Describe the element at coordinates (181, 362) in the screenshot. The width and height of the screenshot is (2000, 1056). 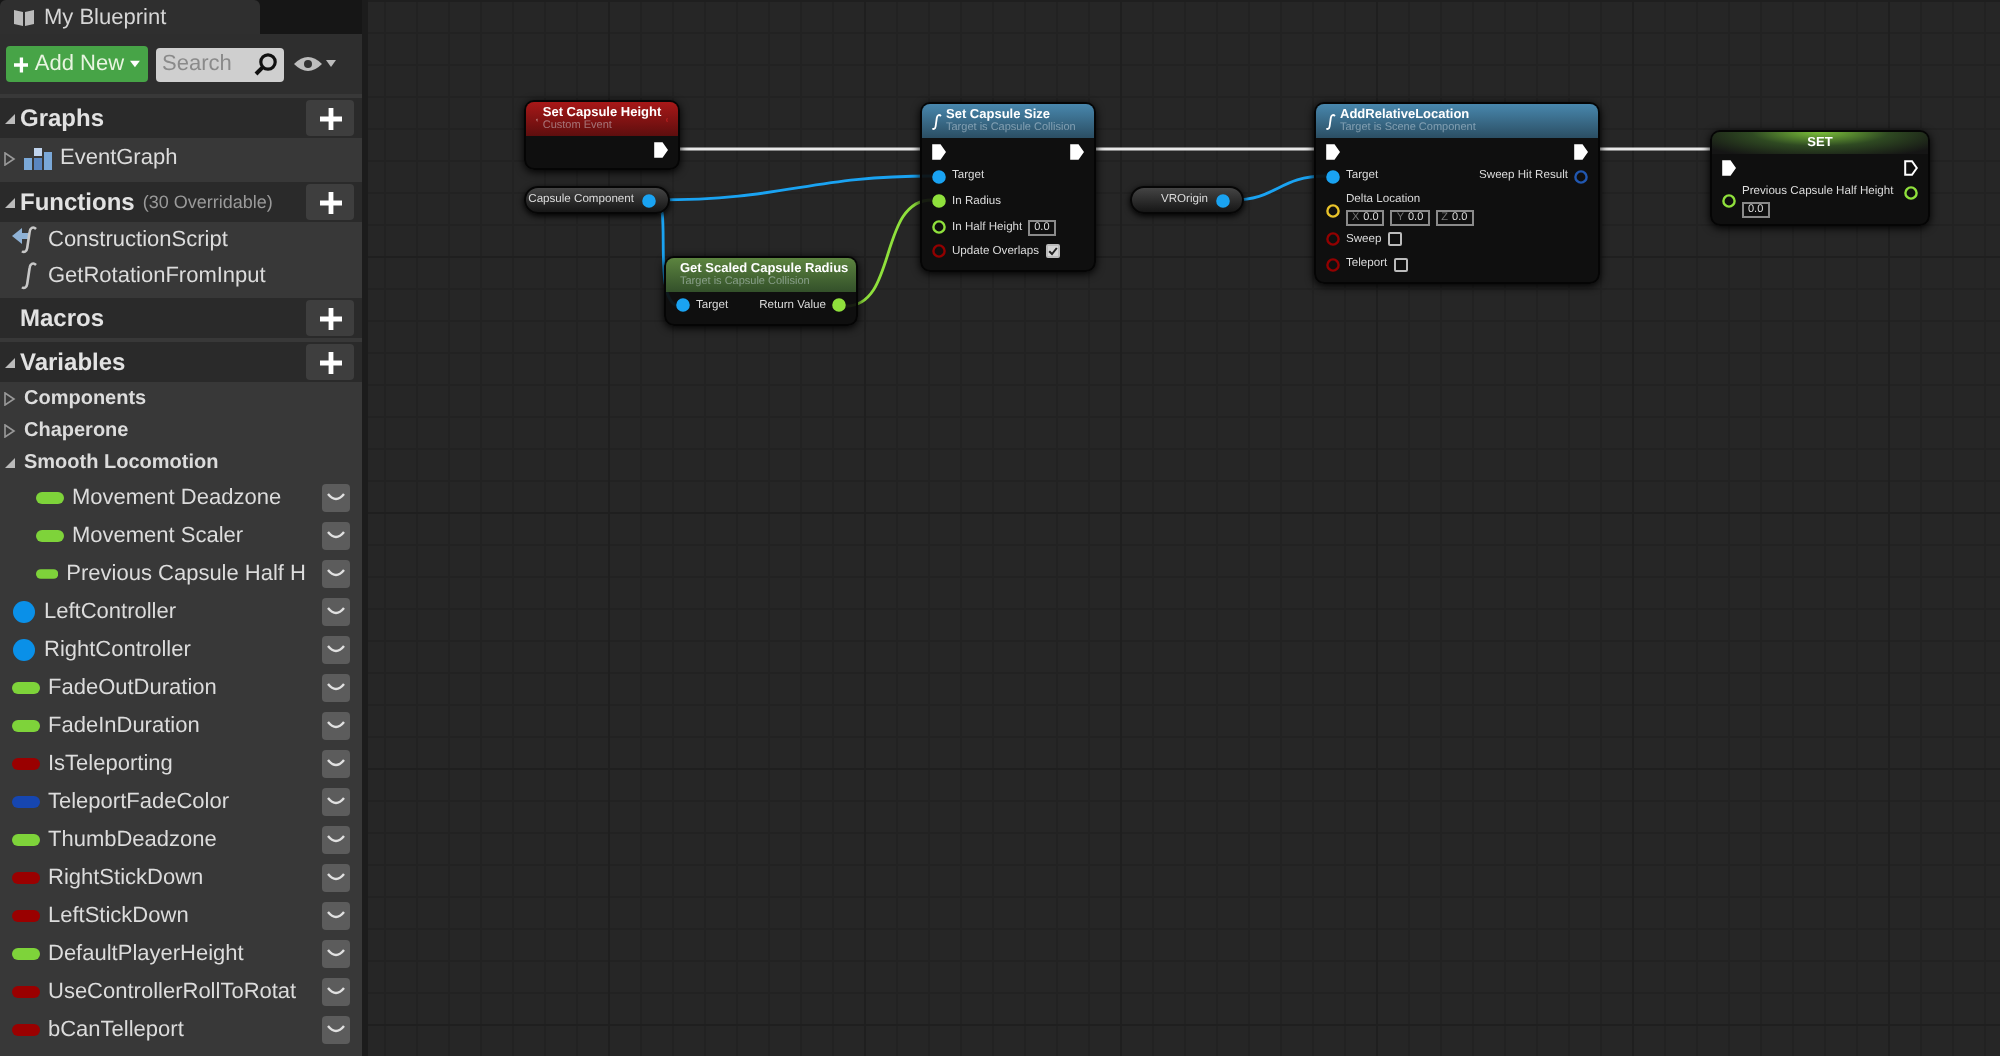
I see `section-header: Variables` at that location.